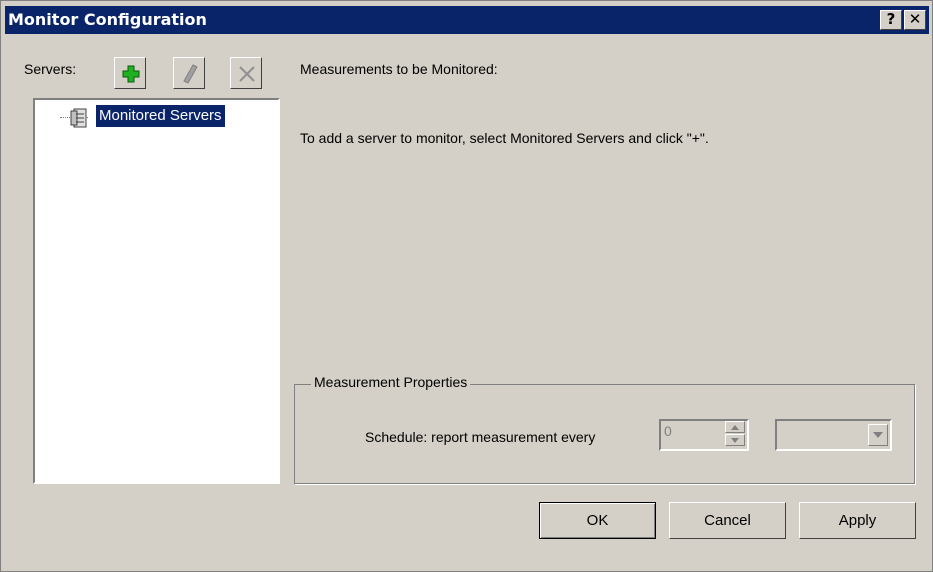 Image resolution: width=933 pixels, height=572 pixels. I want to click on title-bar: Monitor Configuration ? ✕, so click(467, 20).